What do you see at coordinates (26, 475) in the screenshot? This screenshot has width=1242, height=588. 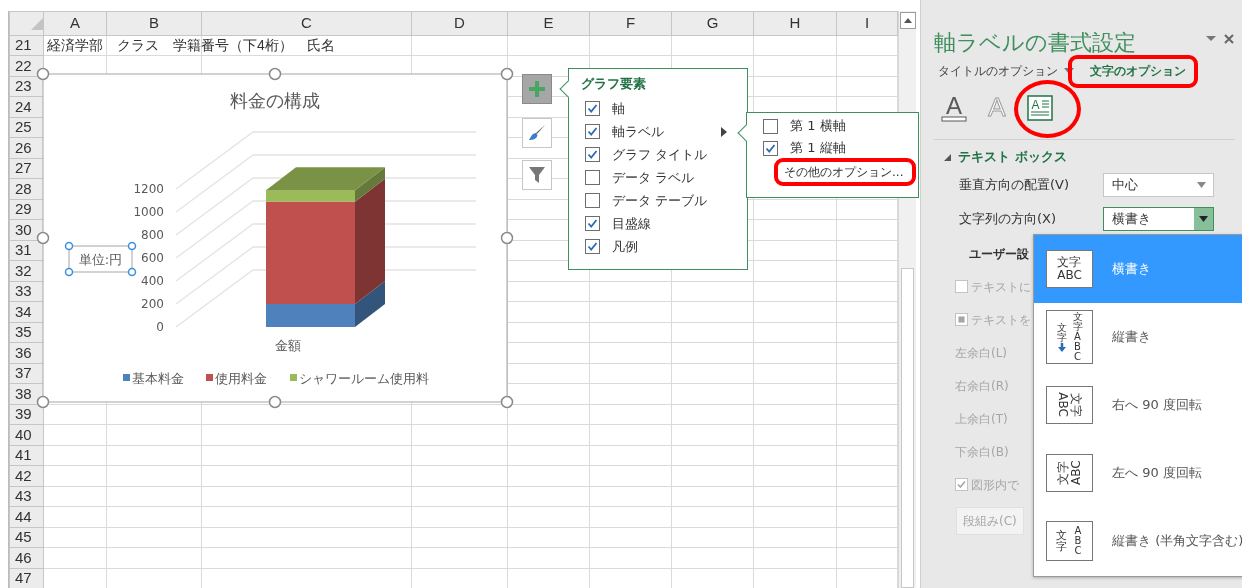 I see `row-header: 42` at bounding box center [26, 475].